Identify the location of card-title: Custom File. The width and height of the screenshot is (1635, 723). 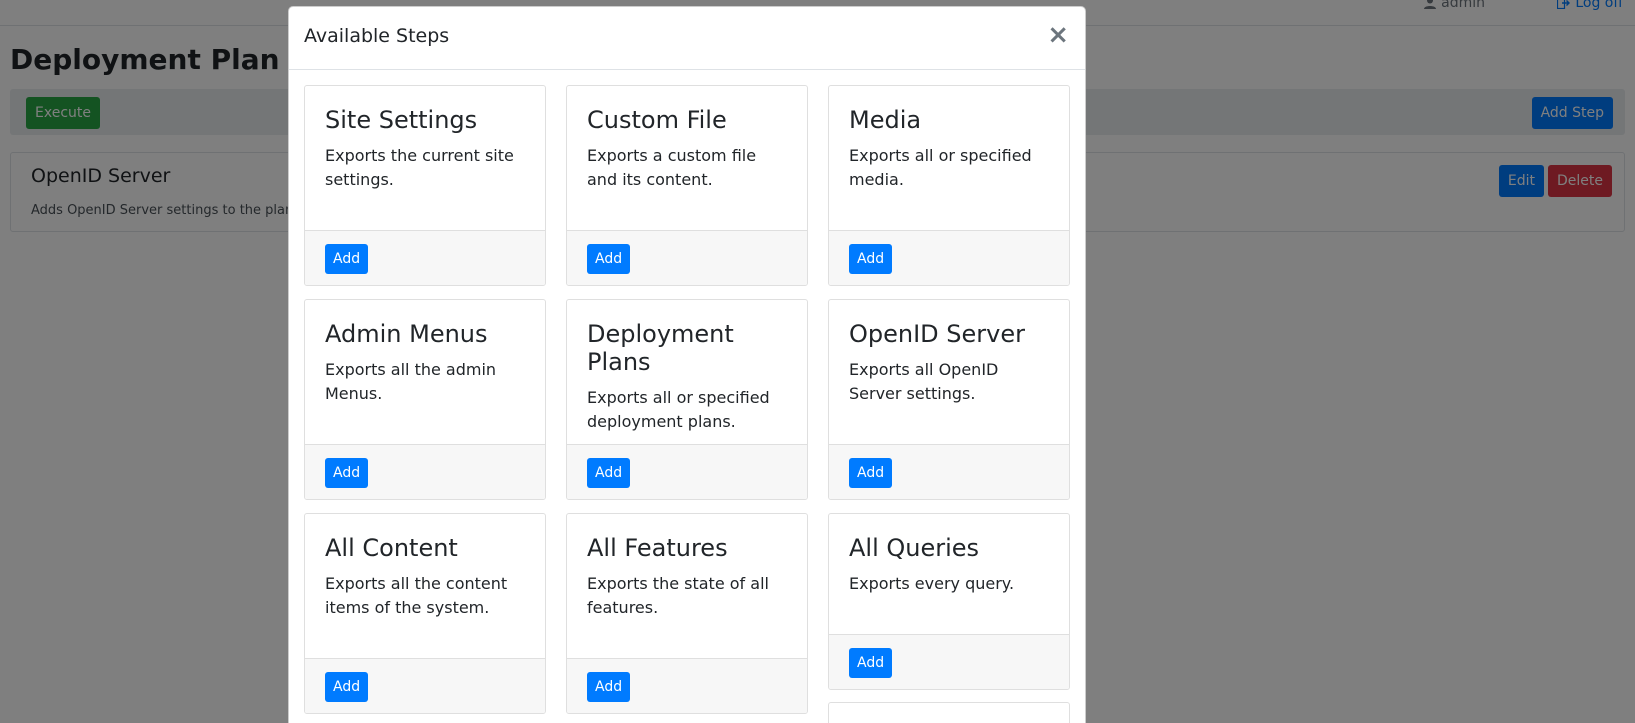
(657, 120).